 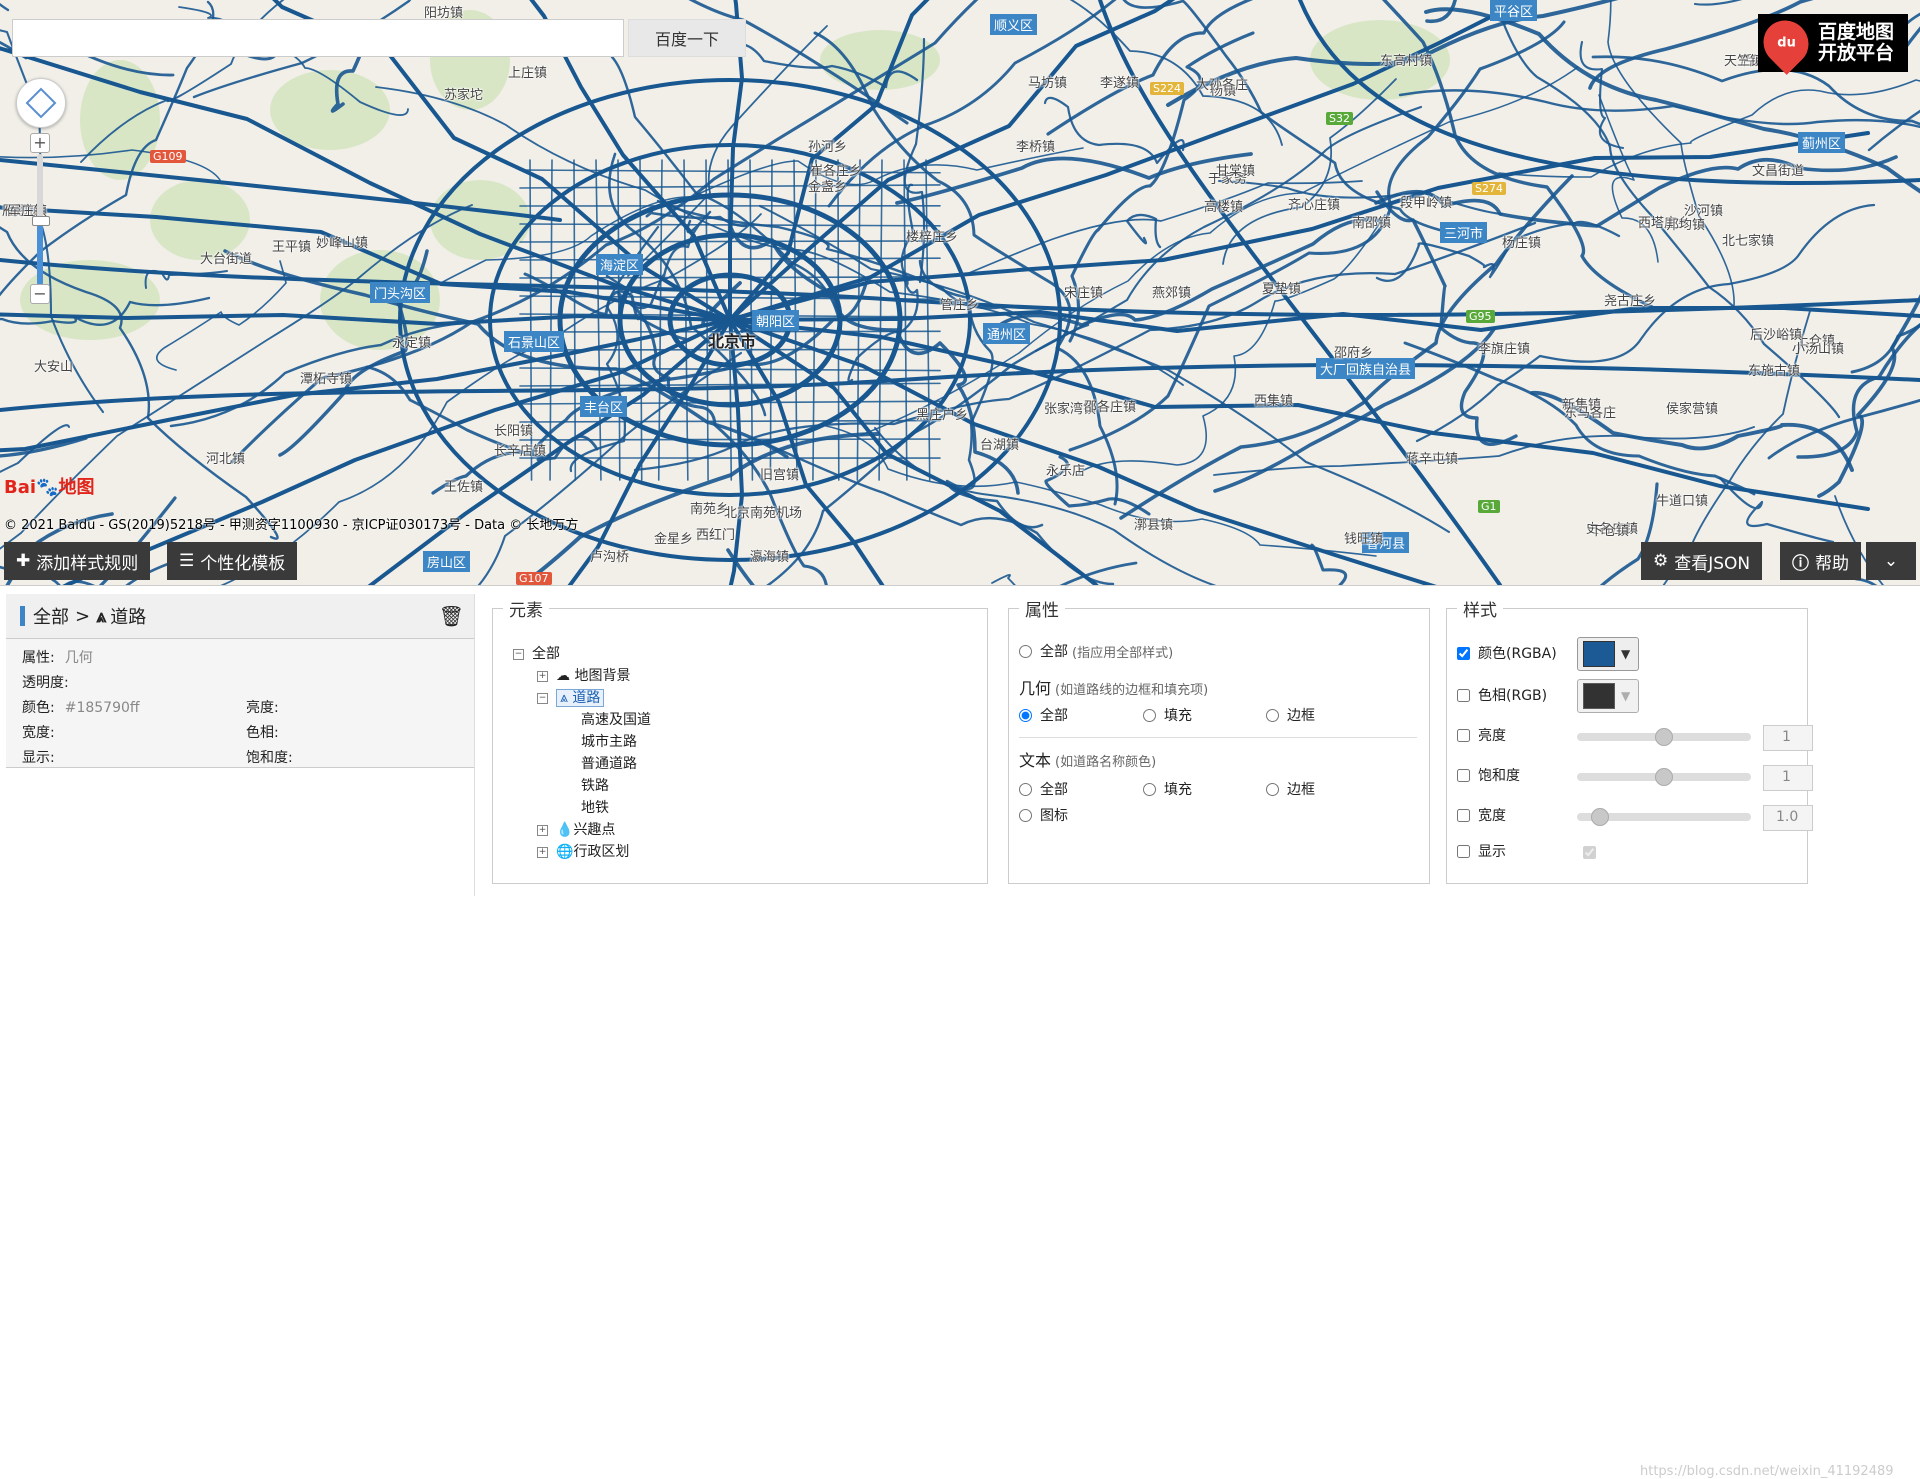 I want to click on tree-item-map-background: + ☁ 地图背景, so click(x=583, y=675).